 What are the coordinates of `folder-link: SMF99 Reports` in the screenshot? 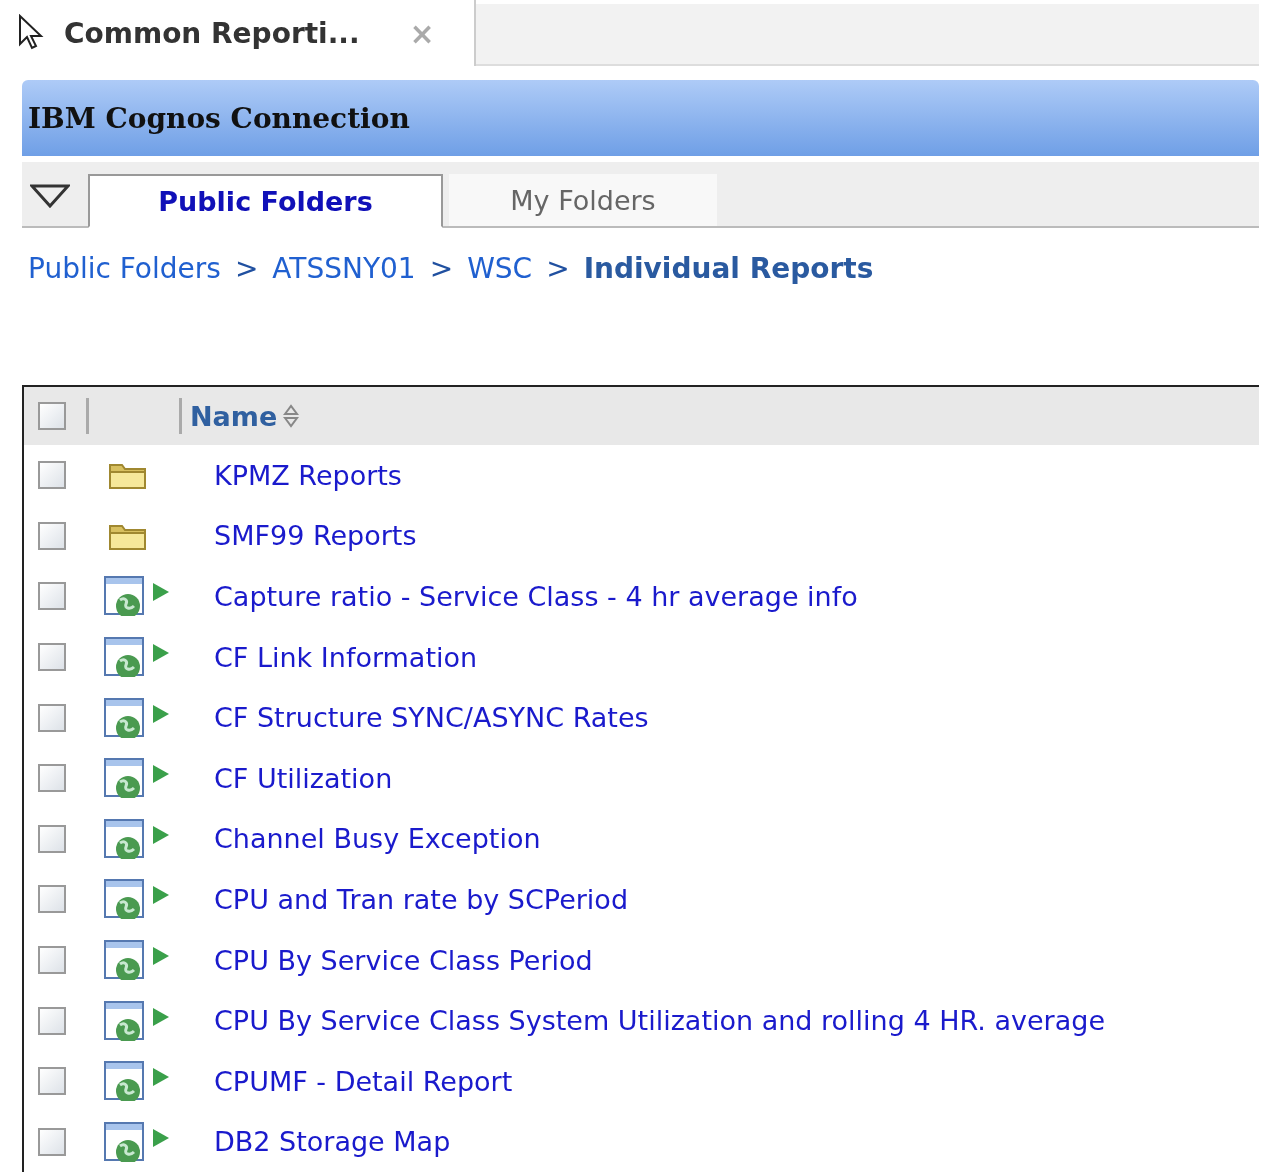 It's located at (315, 536).